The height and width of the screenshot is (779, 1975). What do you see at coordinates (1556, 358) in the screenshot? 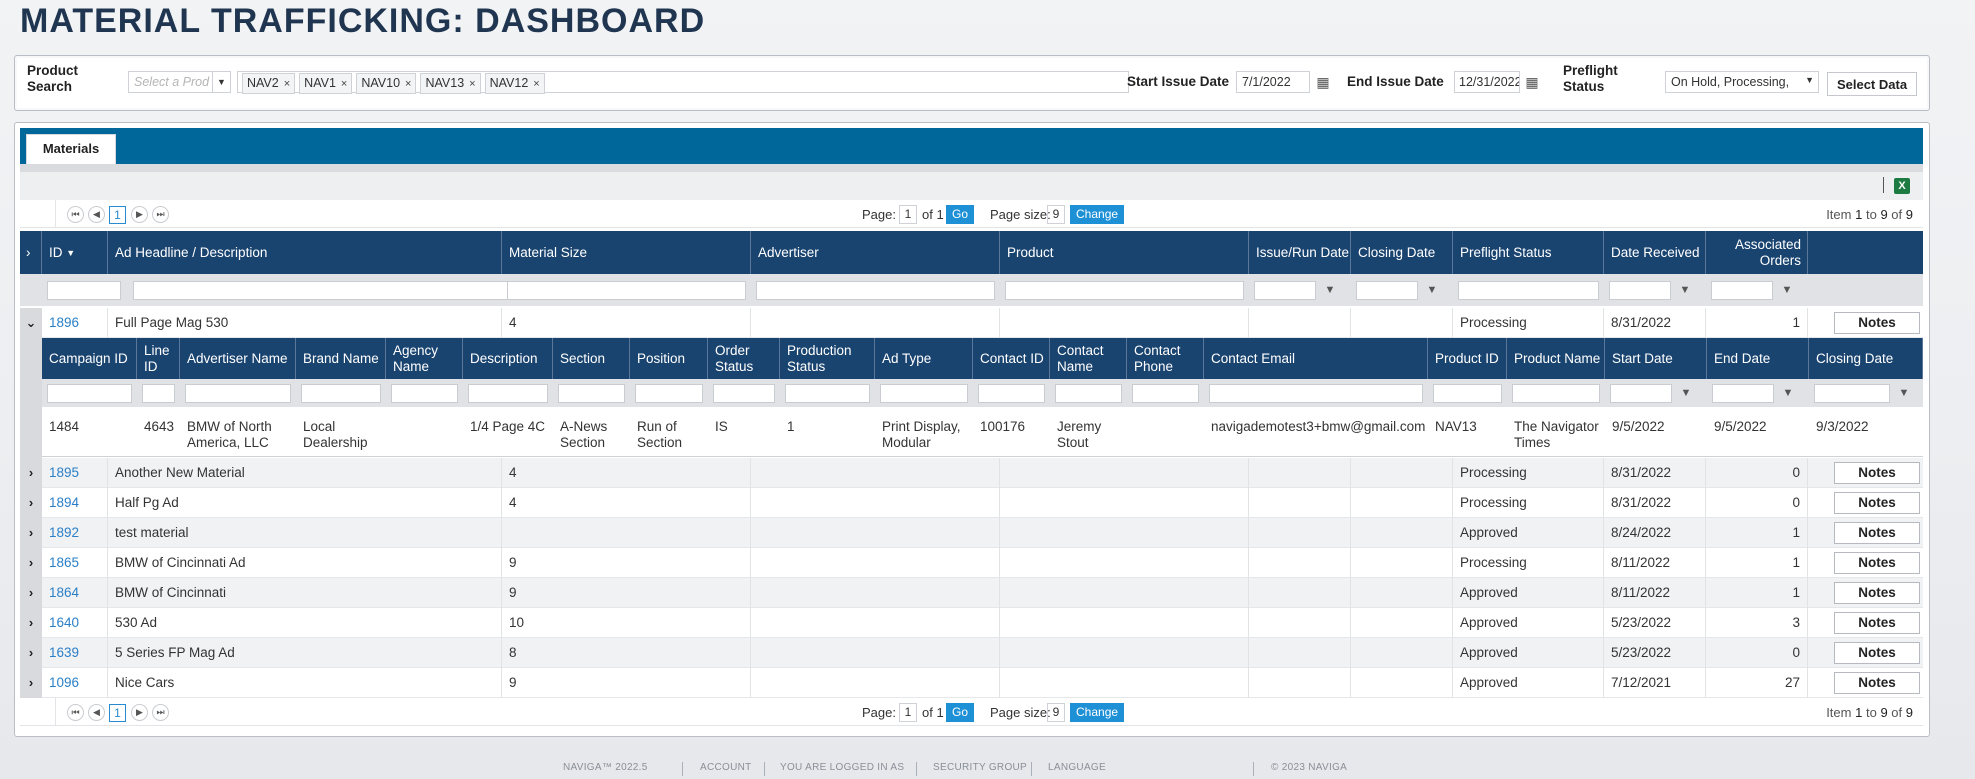
I see `detail-header-product-name: Product Name` at bounding box center [1556, 358].